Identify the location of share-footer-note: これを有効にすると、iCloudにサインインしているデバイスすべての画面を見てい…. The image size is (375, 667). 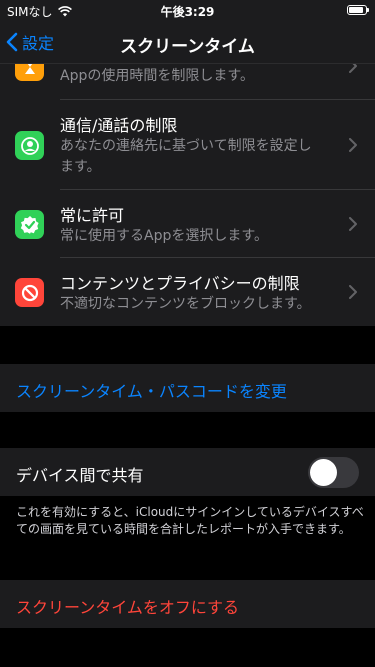
(190, 520).